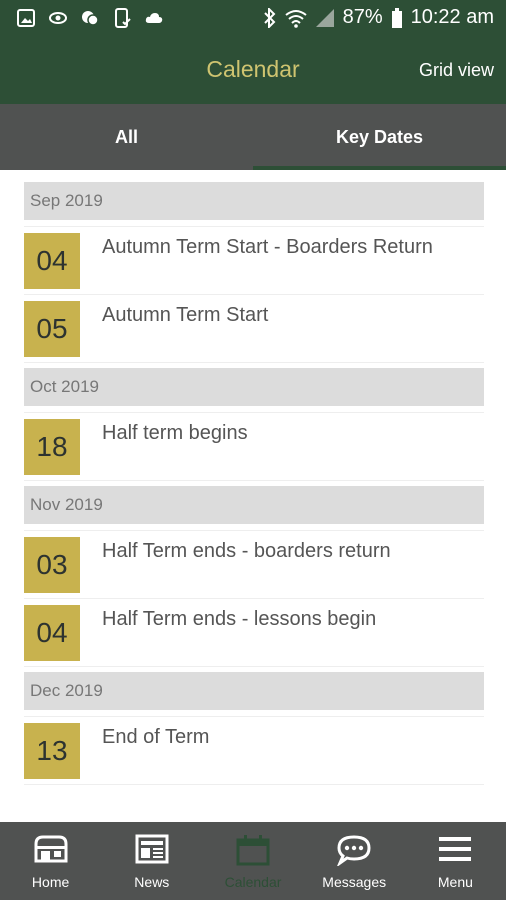 The width and height of the screenshot is (506, 900). I want to click on tab-all: All, so click(126, 137).